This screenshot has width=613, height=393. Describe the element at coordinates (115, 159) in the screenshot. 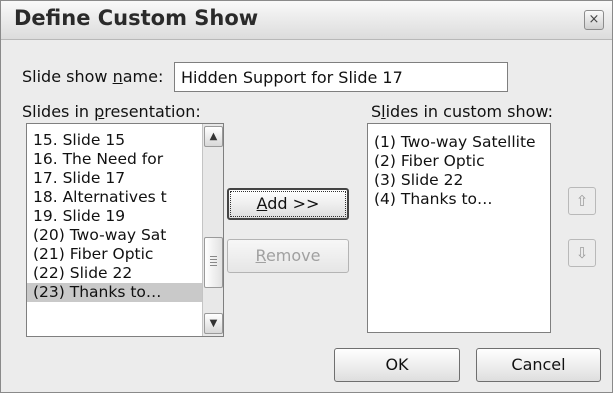

I see `list-item: 16. The Need for` at that location.